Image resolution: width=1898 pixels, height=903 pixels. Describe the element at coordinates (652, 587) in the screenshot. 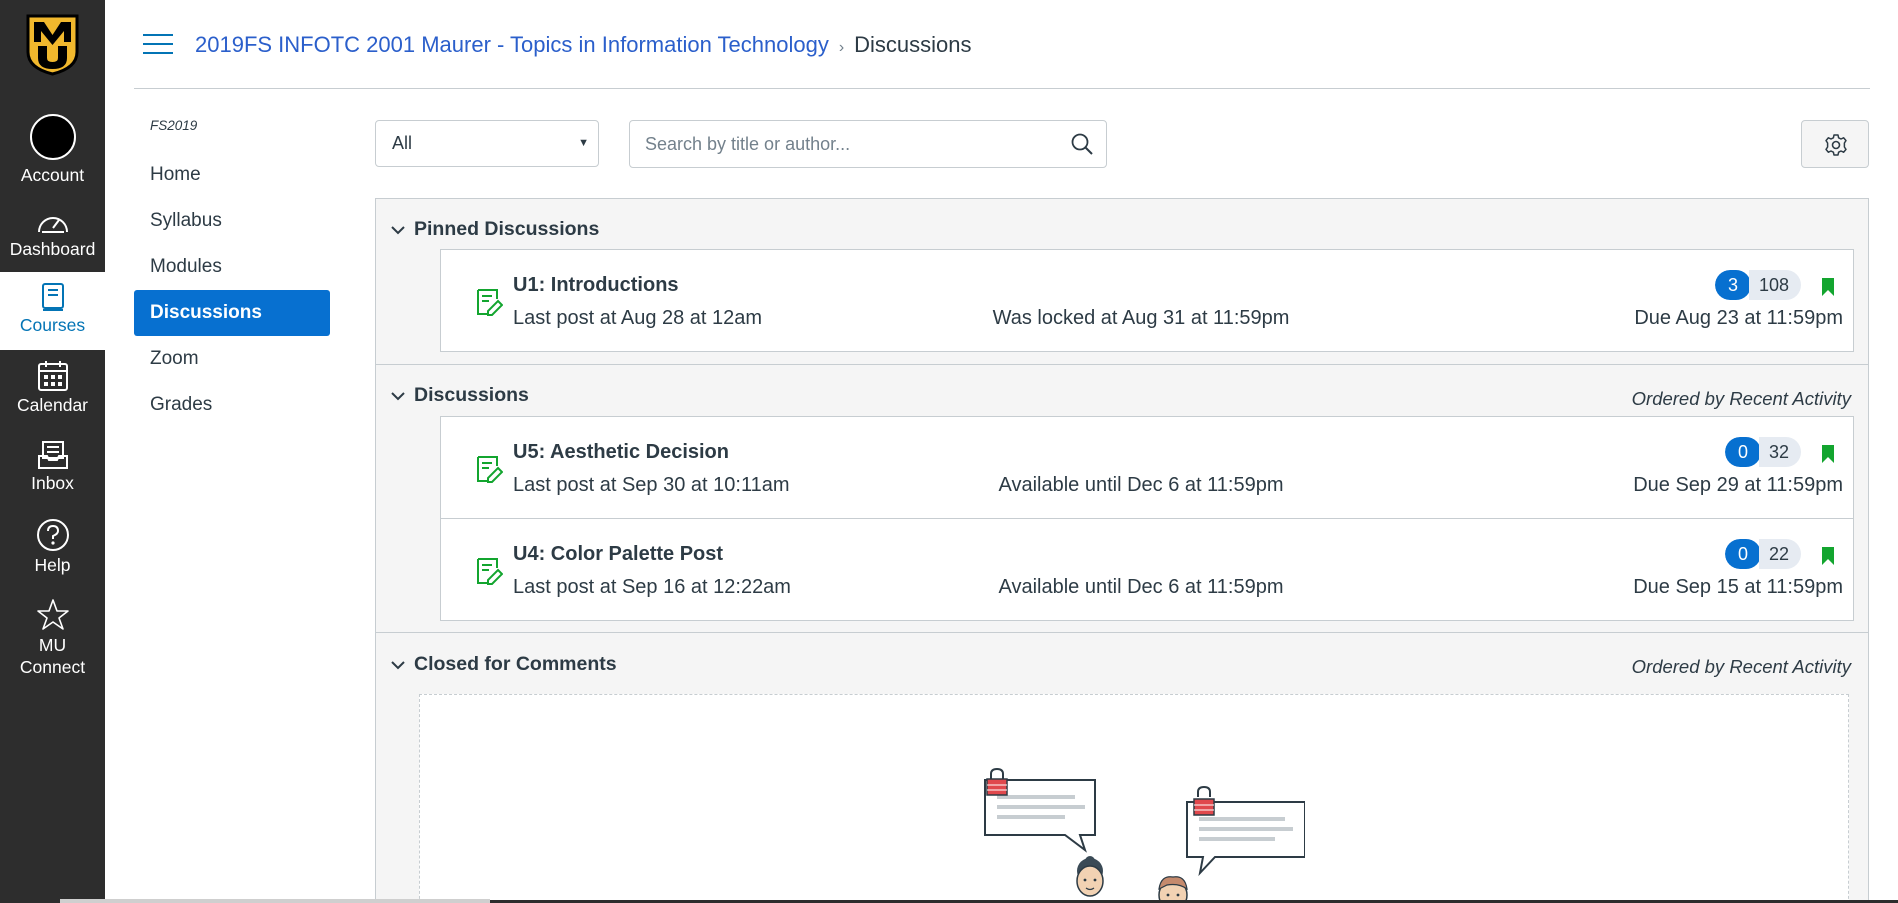

I see `last-post: Last post at Sep 16 at 12:22am` at that location.